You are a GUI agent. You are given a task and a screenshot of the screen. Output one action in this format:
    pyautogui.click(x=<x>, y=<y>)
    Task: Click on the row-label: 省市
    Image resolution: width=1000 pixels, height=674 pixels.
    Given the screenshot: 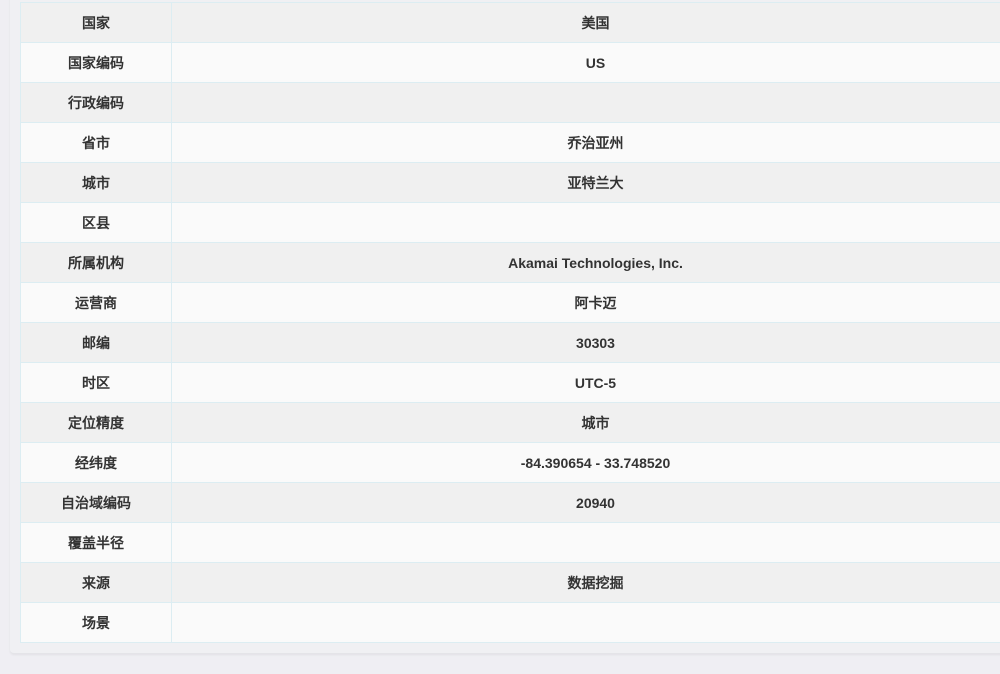 What is the action you would take?
    pyautogui.click(x=96, y=142)
    